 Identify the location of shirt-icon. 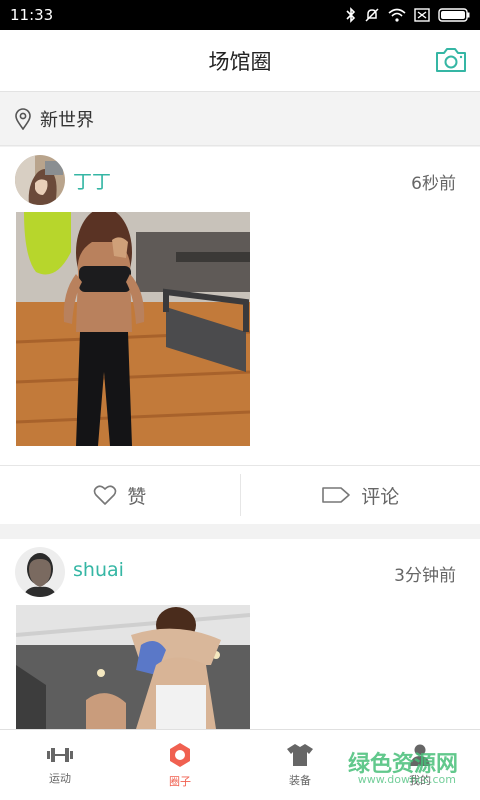
(300, 754).